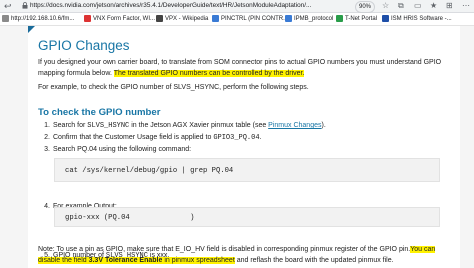 The height and width of the screenshot is (268, 474). Describe the element at coordinates (356, 19) in the screenshot. I see `bookmark-item: T-Net Portal` at that location.